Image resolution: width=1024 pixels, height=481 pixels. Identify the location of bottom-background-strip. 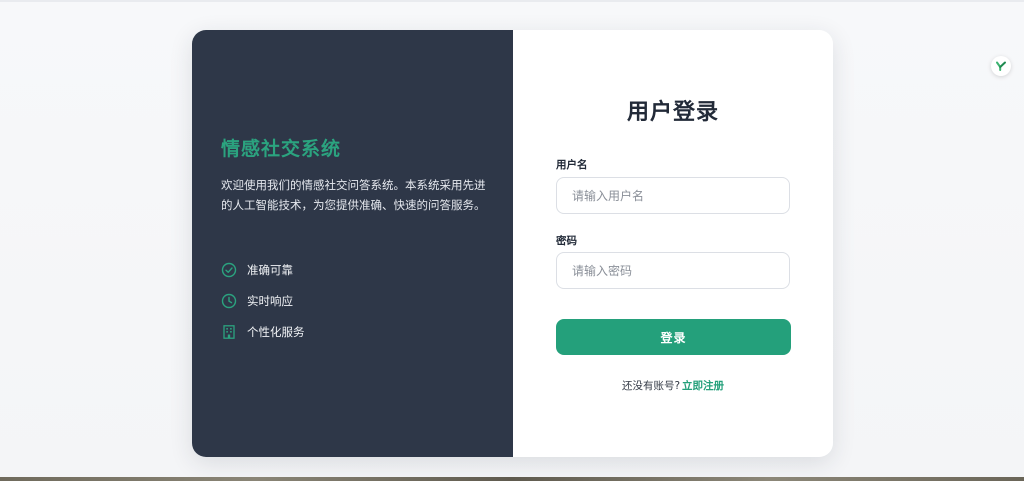
(512, 479).